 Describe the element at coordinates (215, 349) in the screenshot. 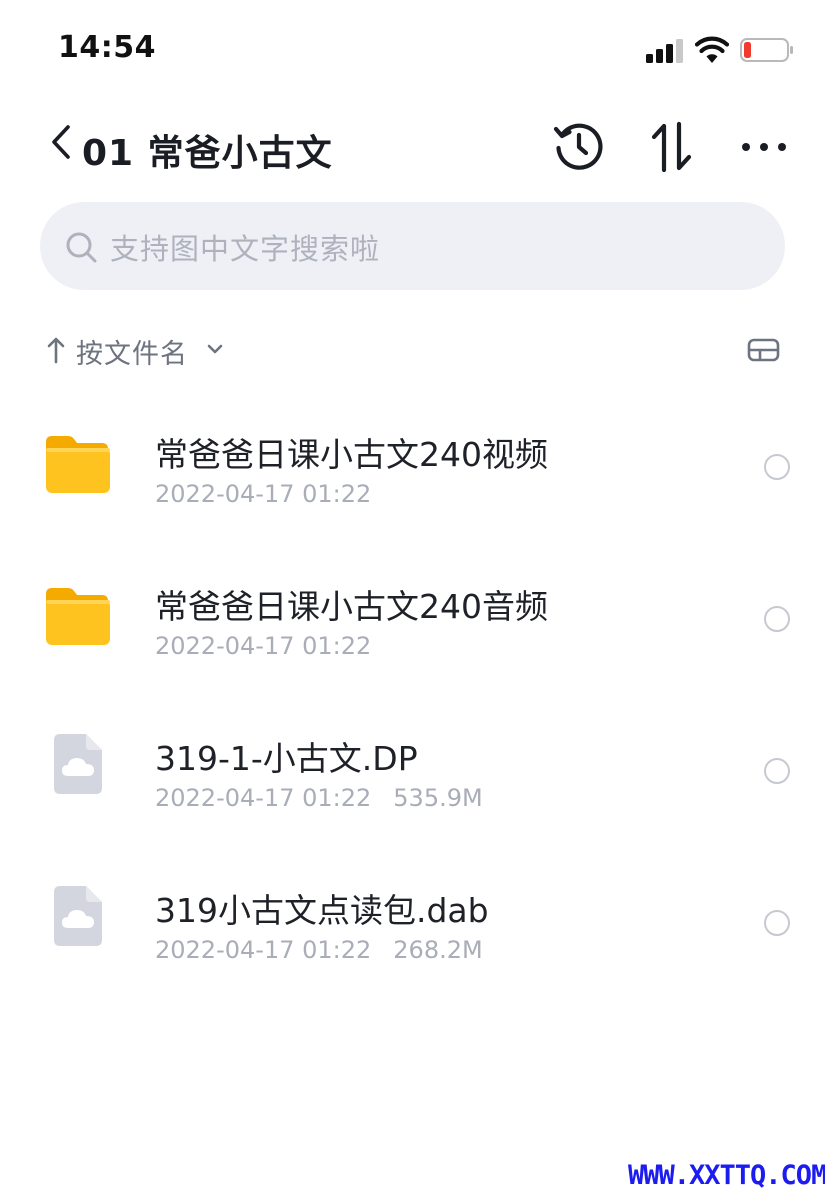

I see `chevron-down-icon` at that location.